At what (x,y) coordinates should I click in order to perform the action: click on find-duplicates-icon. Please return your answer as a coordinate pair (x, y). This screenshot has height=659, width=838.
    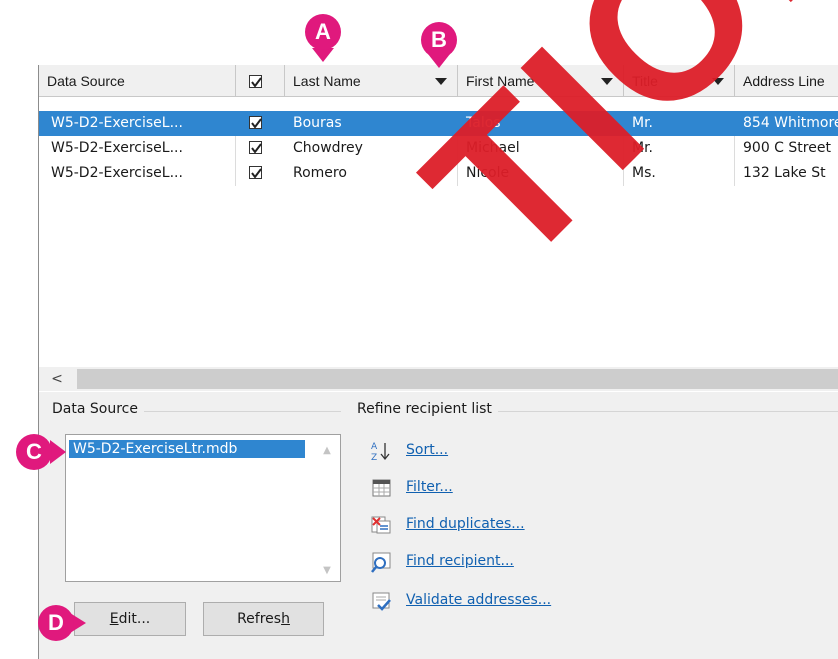
    Looking at the image, I should click on (381, 525).